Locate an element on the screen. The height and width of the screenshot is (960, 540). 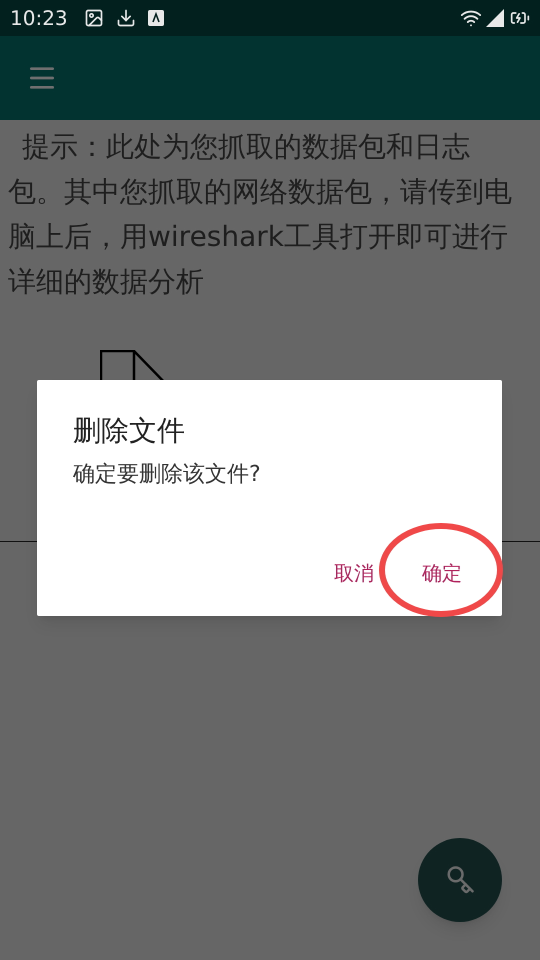
keyboard-notification-icon is located at coordinates (156, 18).